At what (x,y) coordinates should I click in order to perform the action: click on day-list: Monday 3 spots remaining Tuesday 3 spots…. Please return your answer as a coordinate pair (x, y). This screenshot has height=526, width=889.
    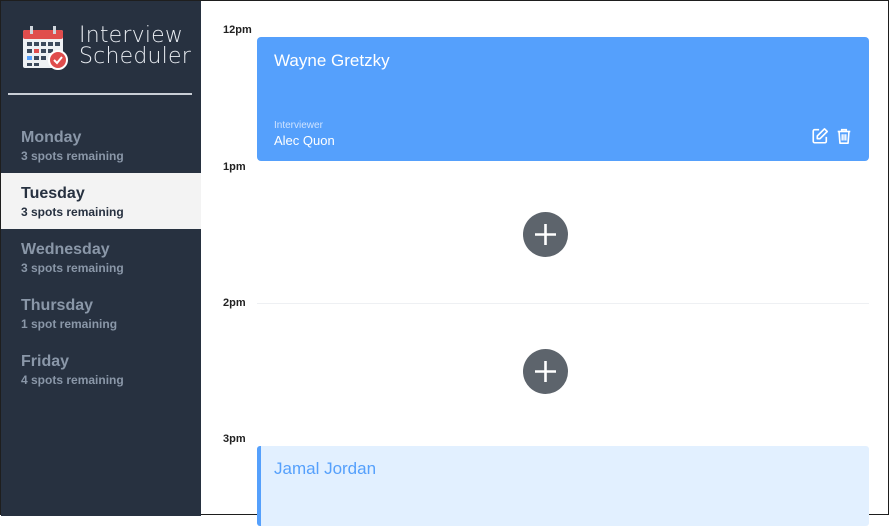
    Looking at the image, I should click on (101, 257).